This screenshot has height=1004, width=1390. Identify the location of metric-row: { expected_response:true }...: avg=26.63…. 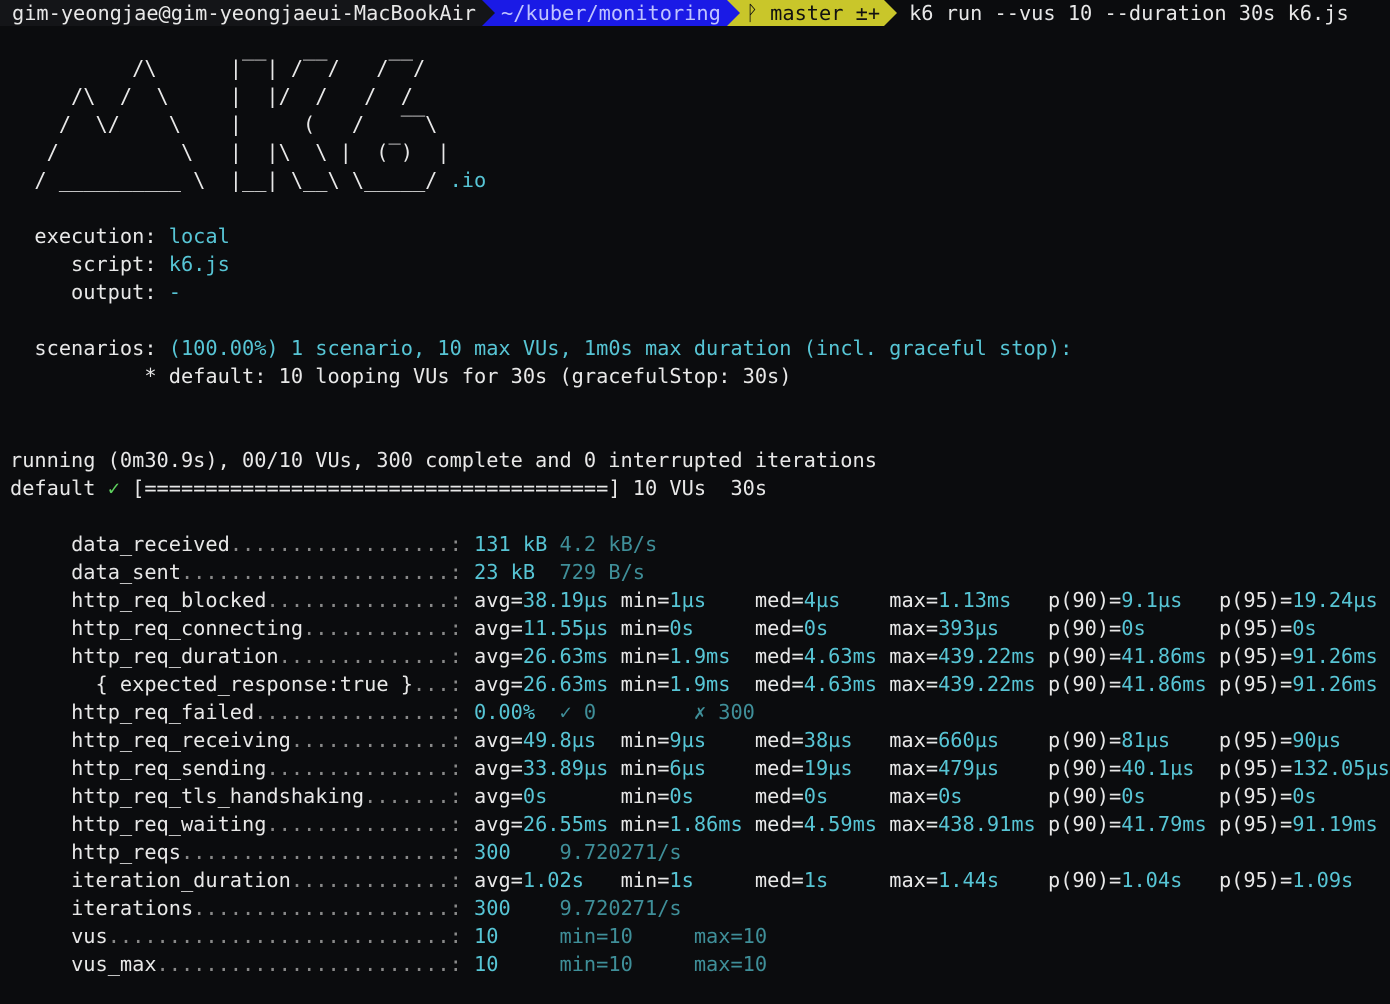
(694, 684).